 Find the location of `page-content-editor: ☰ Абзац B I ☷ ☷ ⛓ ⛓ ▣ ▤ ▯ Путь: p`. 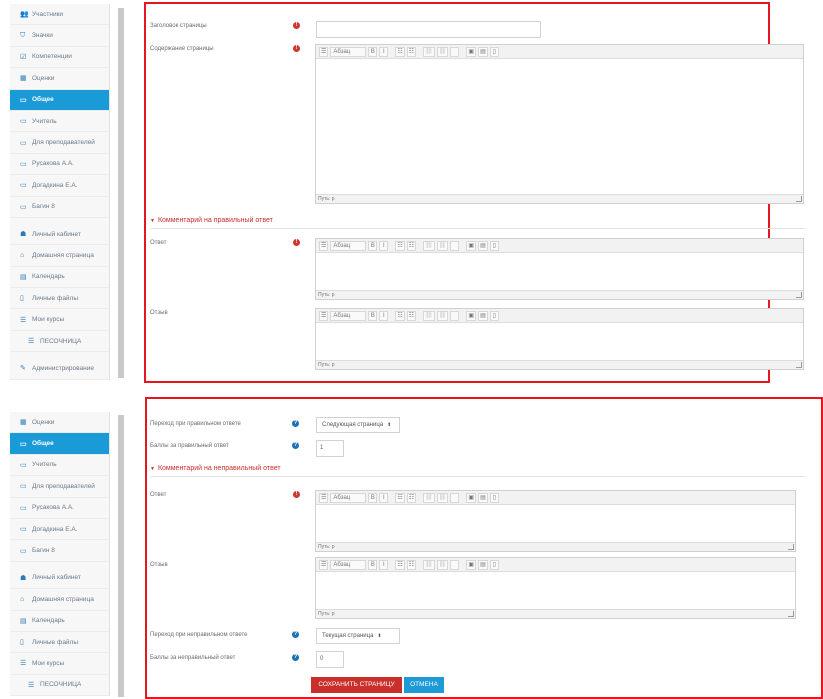

page-content-editor: ☰ Абзац B I ☷ ☷ ⛓ ⛓ ▣ ▤ ▯ Путь: p is located at coordinates (559, 124).